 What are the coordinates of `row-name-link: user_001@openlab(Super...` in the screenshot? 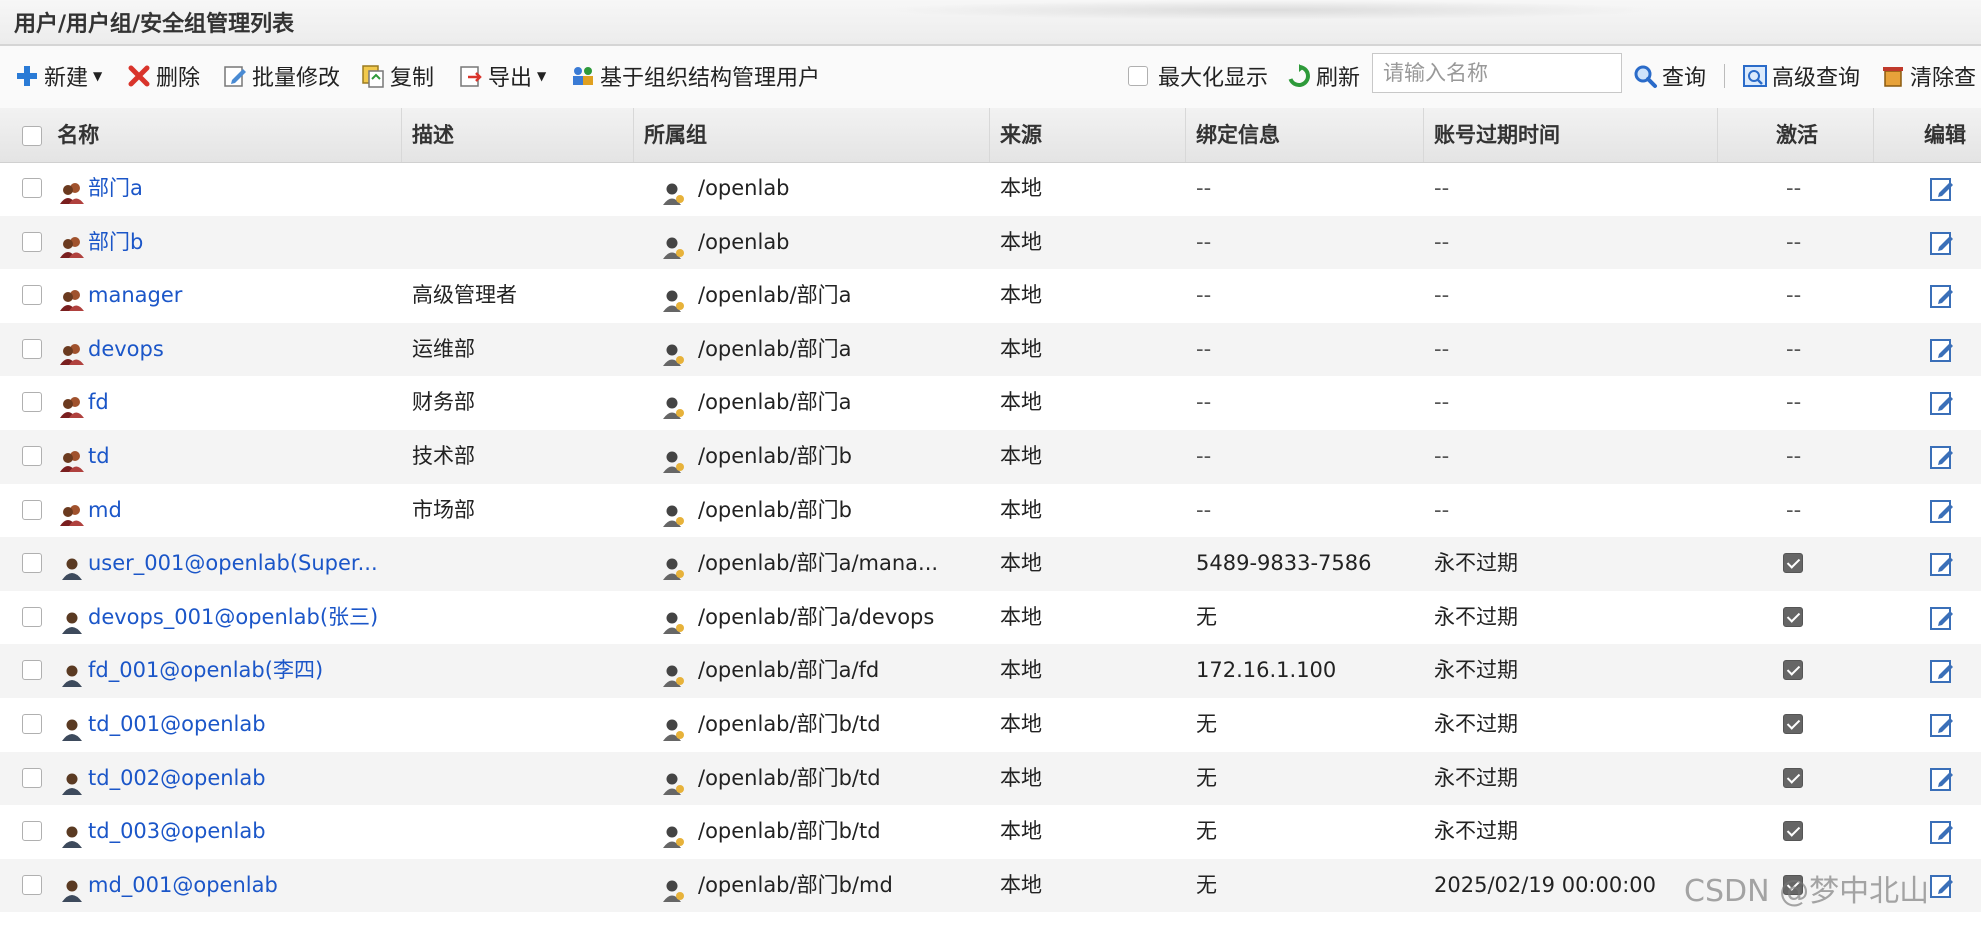 It's located at (218, 564).